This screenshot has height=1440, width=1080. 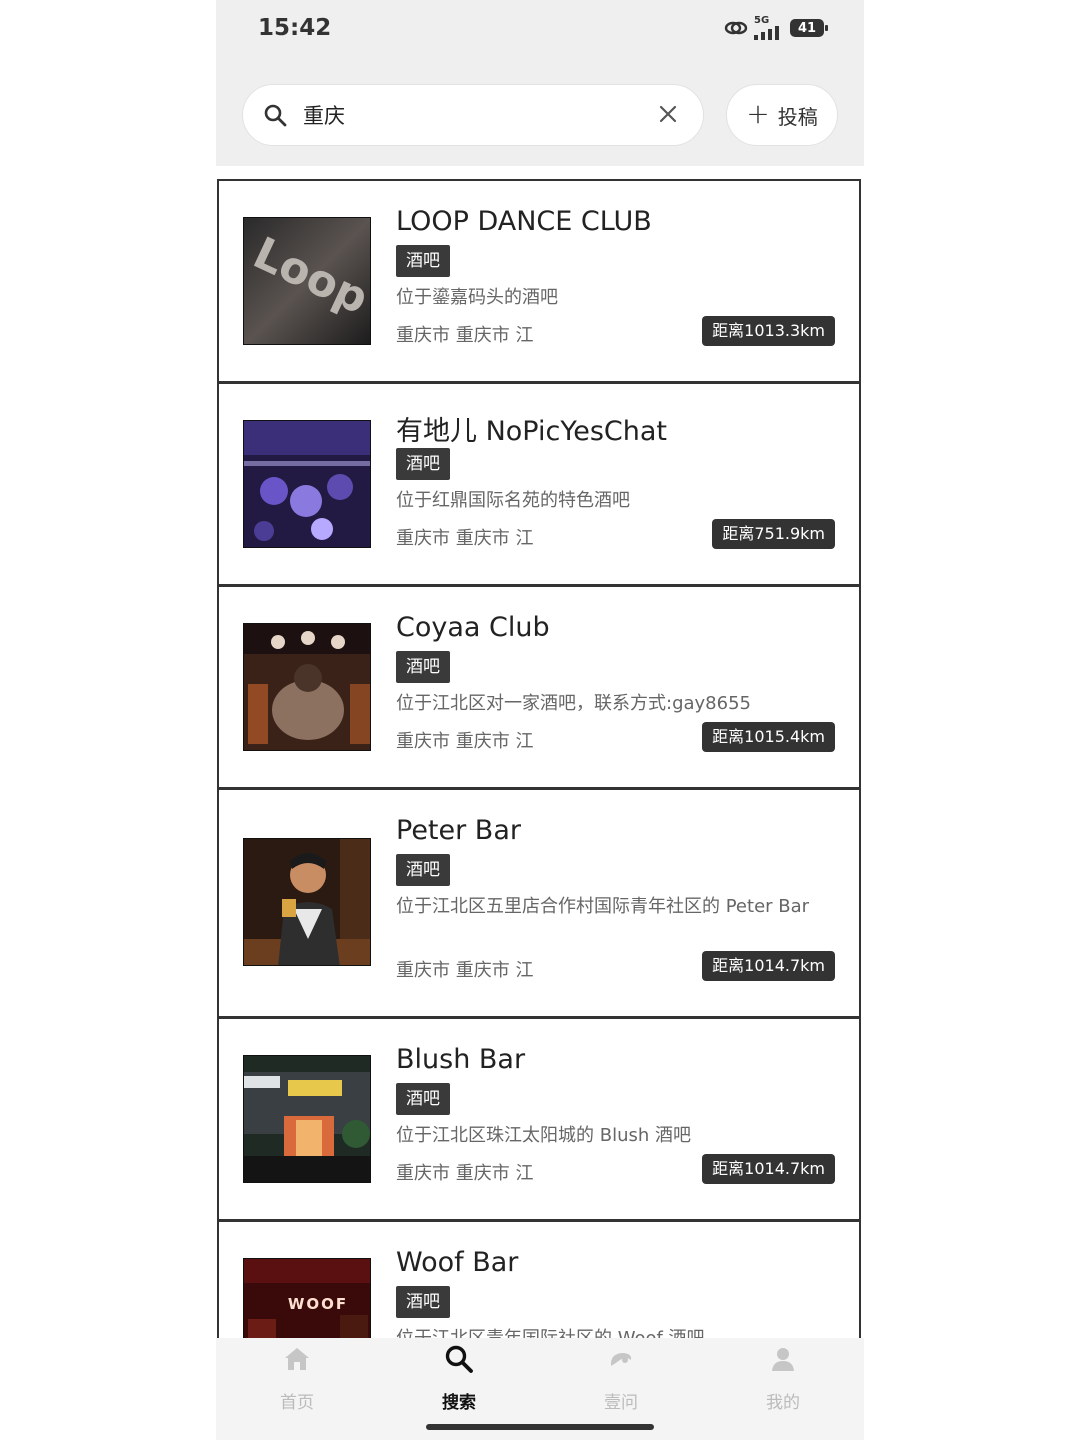 I want to click on status-time: 15:42, so click(x=295, y=28).